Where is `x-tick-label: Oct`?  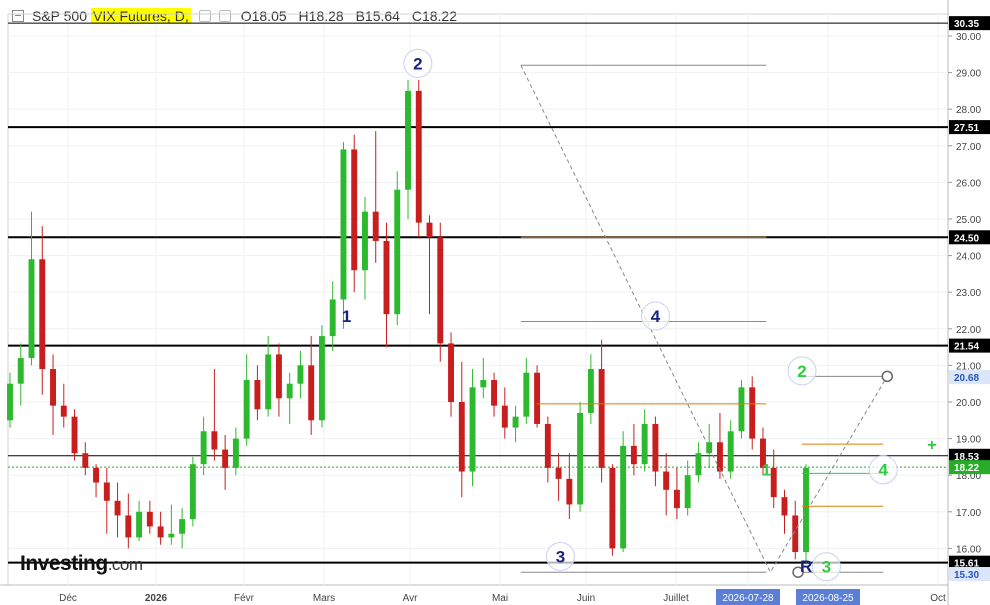
x-tick-label: Oct is located at coordinates (938, 598).